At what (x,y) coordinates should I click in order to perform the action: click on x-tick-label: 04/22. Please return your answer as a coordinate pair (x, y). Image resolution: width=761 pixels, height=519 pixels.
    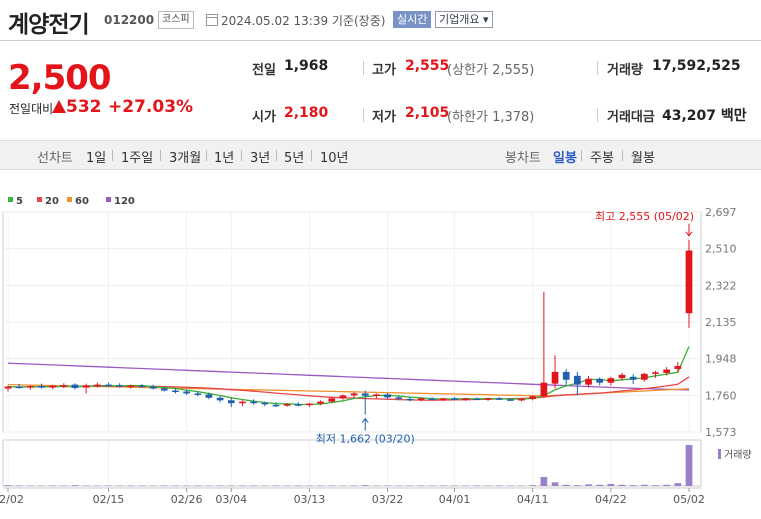
    Looking at the image, I should click on (611, 499).